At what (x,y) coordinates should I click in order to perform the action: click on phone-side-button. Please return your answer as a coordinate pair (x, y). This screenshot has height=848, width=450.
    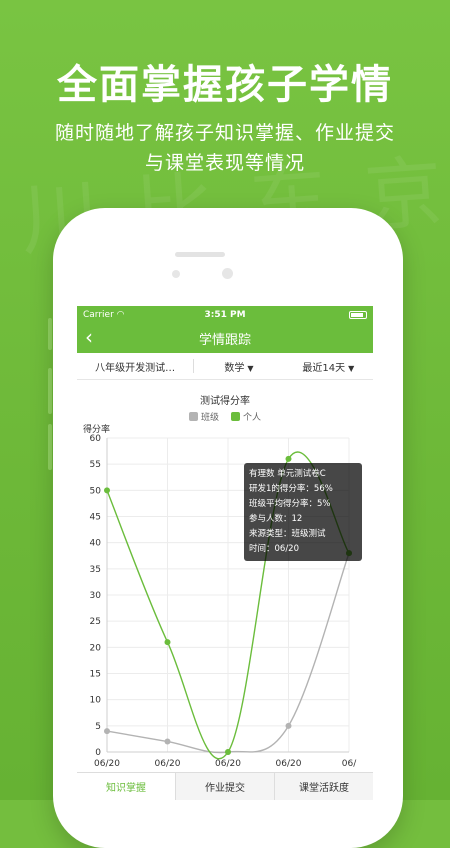
    Looking at the image, I should click on (50, 334).